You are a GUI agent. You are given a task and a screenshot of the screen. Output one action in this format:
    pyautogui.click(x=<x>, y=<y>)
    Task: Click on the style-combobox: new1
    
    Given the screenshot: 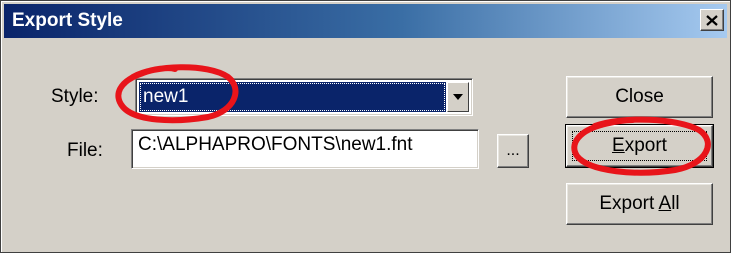 What is the action you would take?
    pyautogui.click(x=304, y=97)
    